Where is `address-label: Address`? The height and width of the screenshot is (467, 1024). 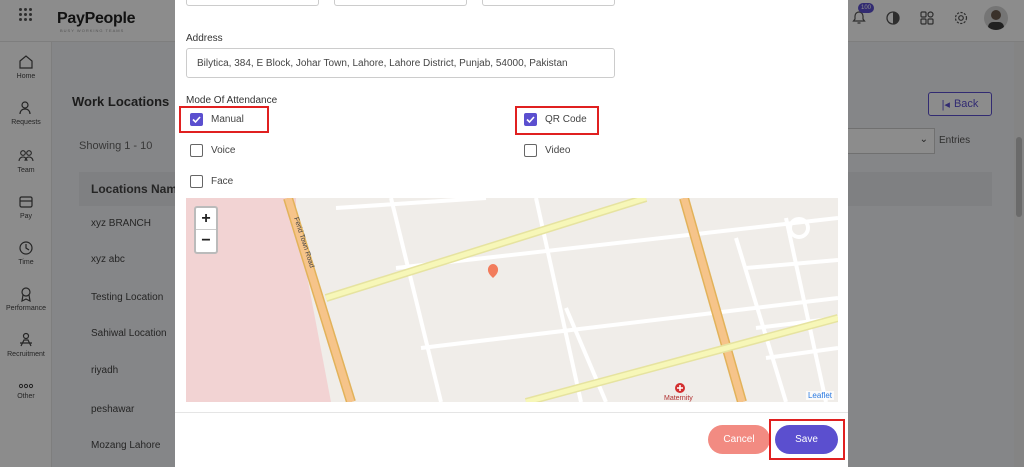
address-label: Address is located at coordinates (204, 38).